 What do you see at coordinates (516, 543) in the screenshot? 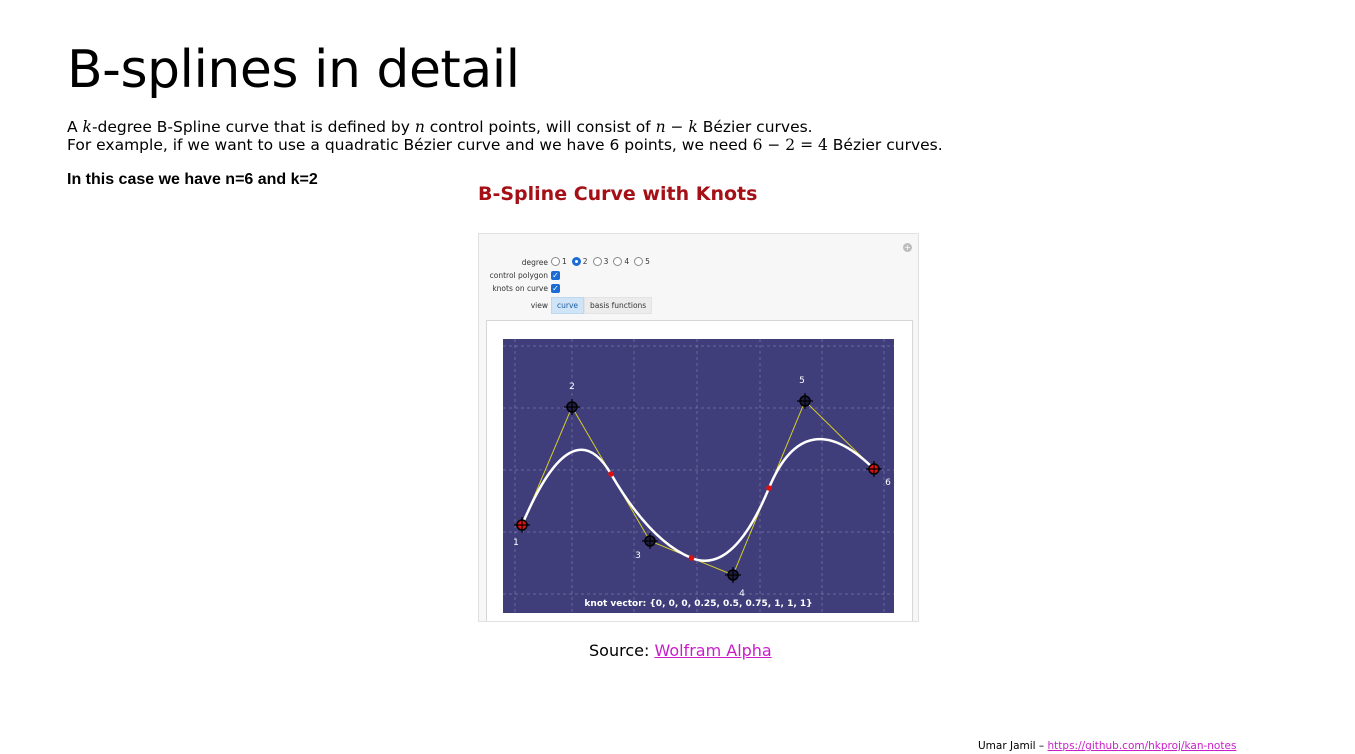
I see `control-point-label: 1` at bounding box center [516, 543].